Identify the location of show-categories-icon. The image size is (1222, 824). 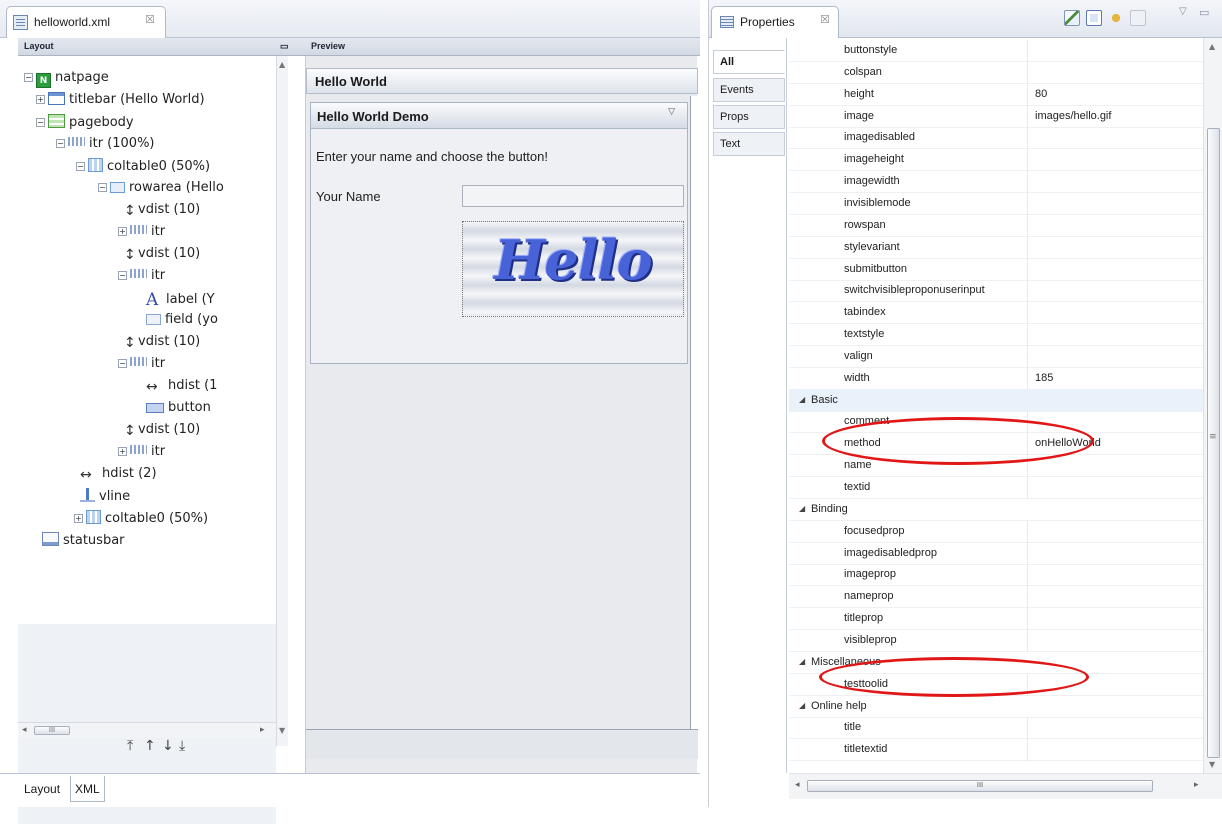
(1094, 18).